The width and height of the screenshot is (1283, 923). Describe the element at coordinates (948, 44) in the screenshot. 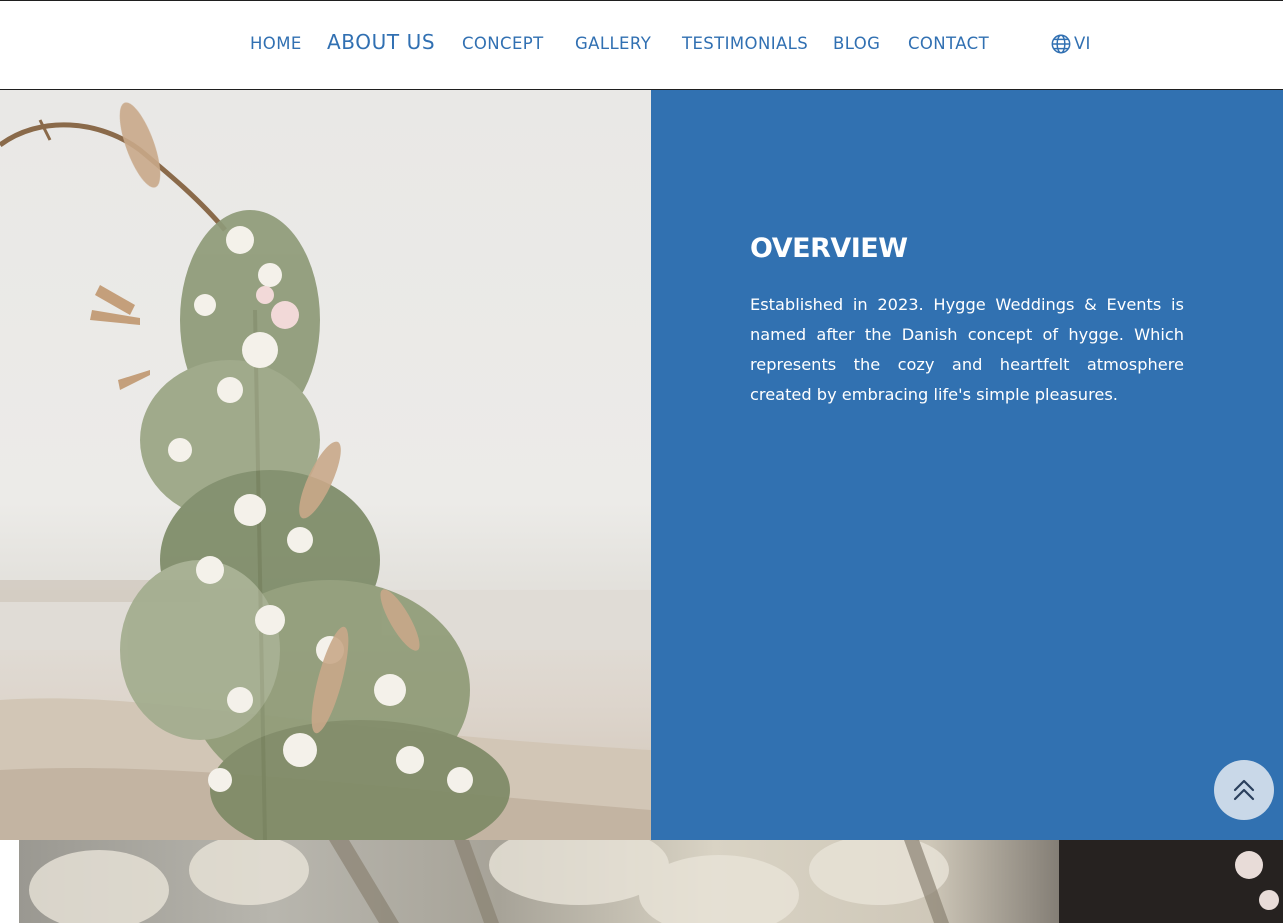

I see `nav-contact: CONTACT` at that location.